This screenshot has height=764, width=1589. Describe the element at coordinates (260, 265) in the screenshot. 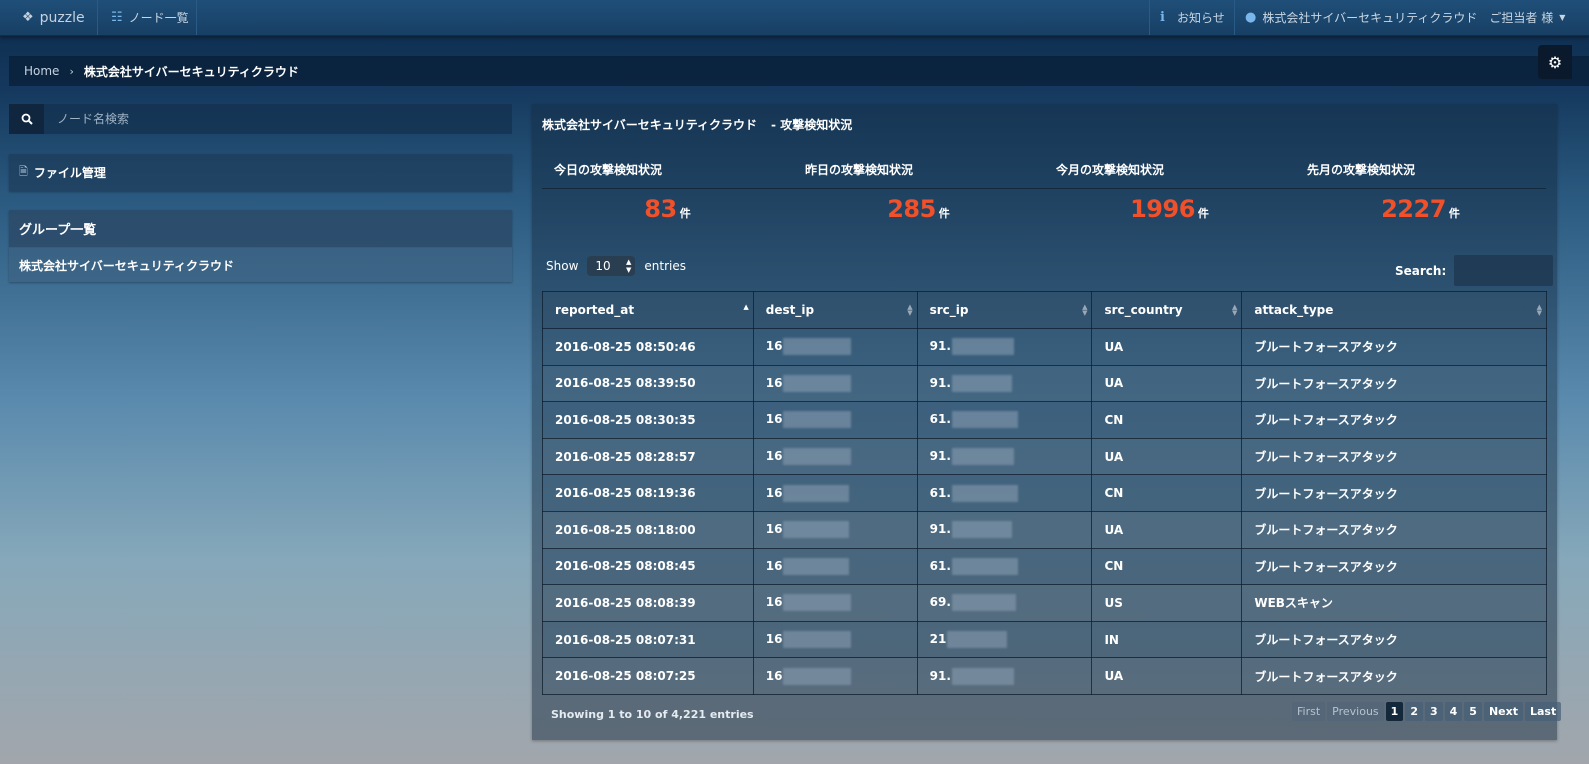

I see `group-list-item: 株式会社サイバーセキュリティクラウド` at that location.